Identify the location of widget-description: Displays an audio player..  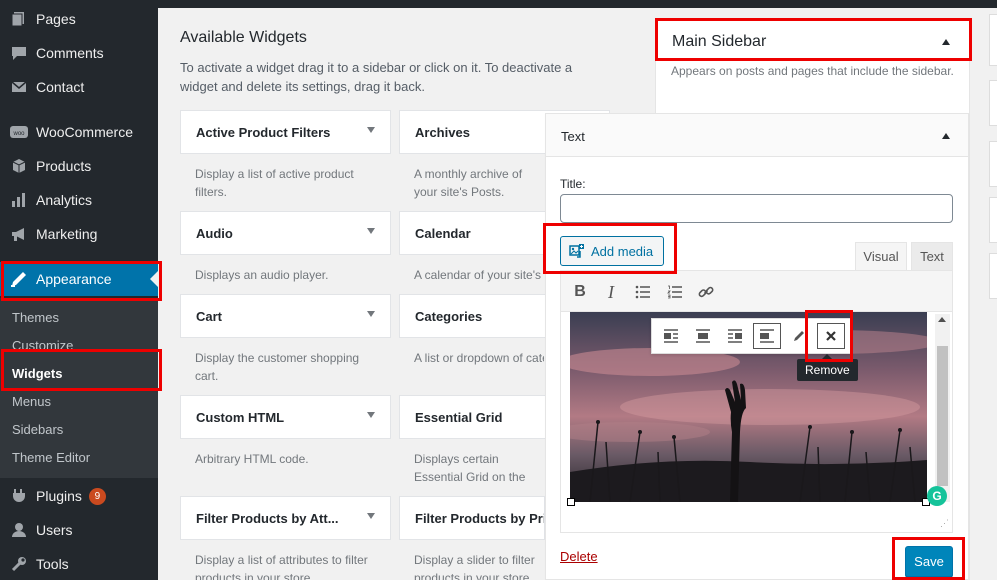
(262, 275).